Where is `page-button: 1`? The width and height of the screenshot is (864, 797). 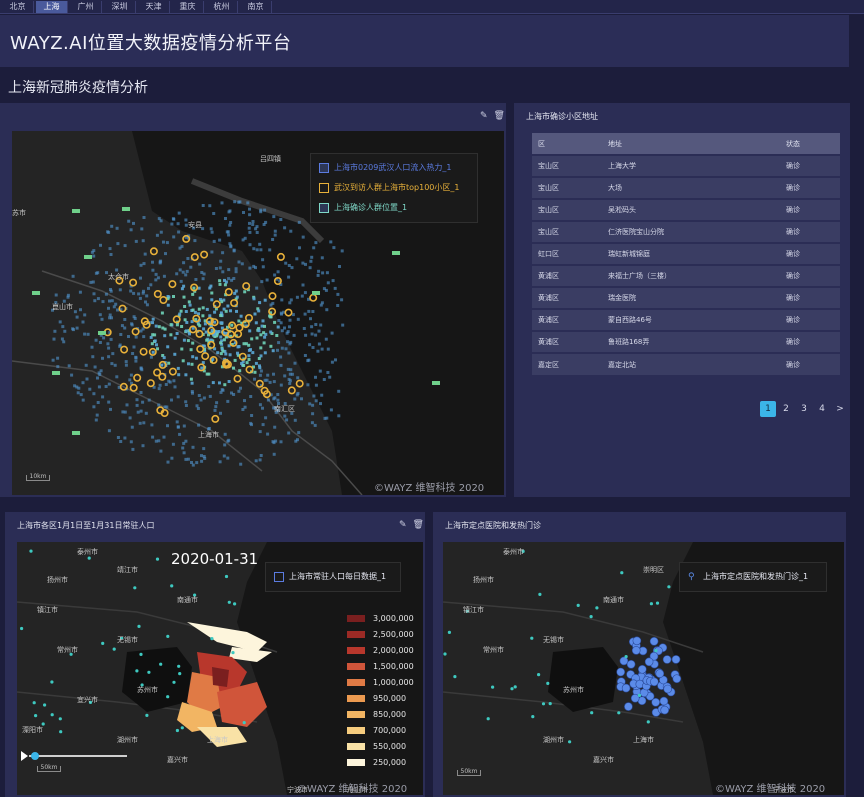
page-button: 1 is located at coordinates (768, 409).